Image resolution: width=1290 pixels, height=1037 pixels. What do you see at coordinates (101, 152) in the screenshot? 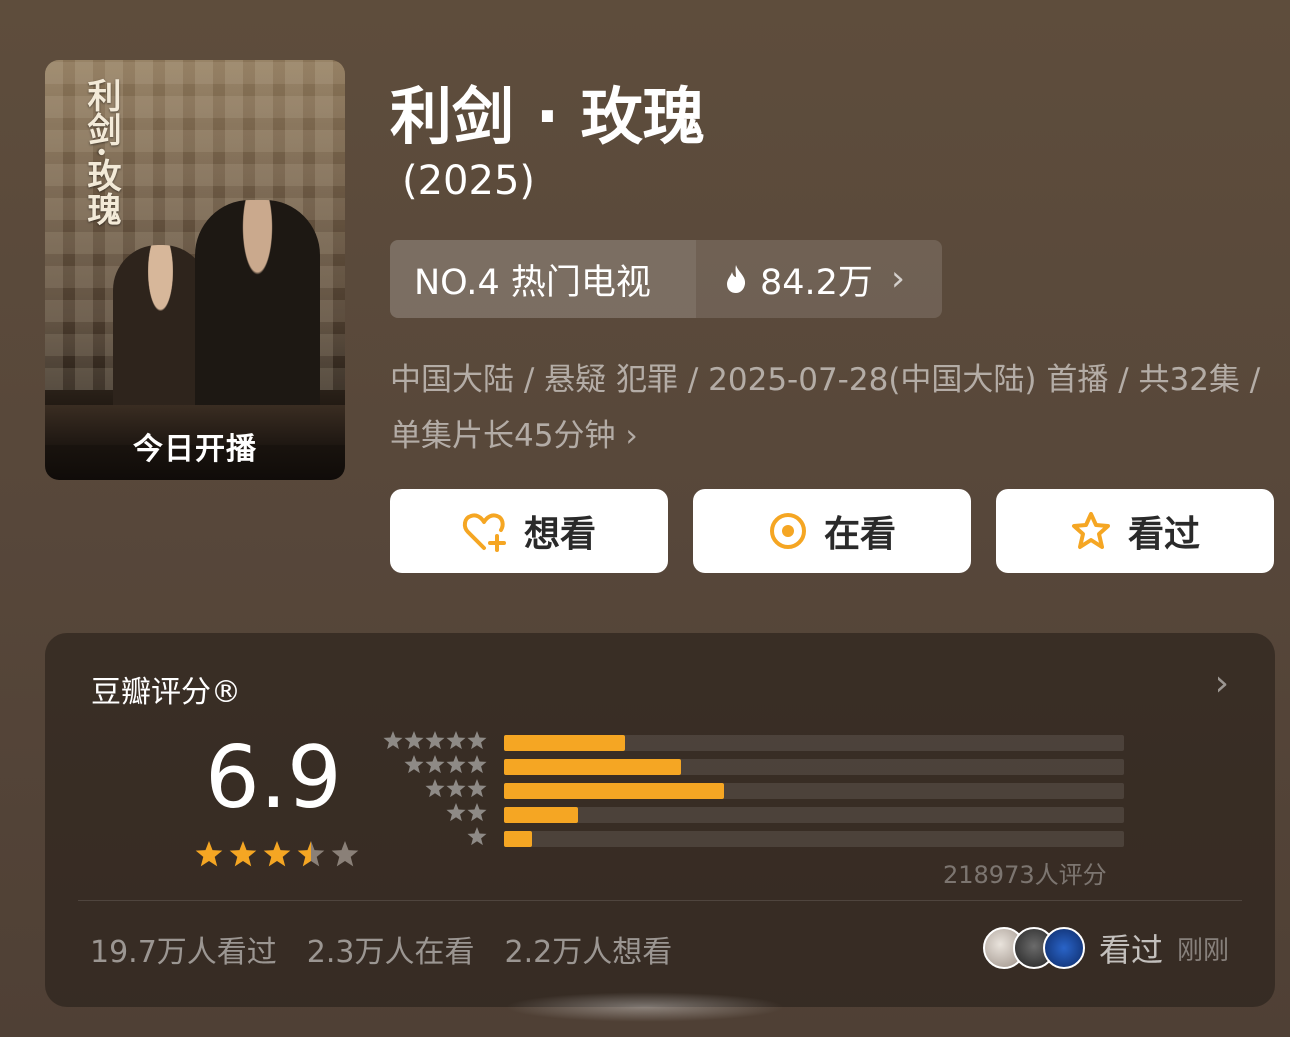
I see `poster-title: 利剑·玫瑰` at bounding box center [101, 152].